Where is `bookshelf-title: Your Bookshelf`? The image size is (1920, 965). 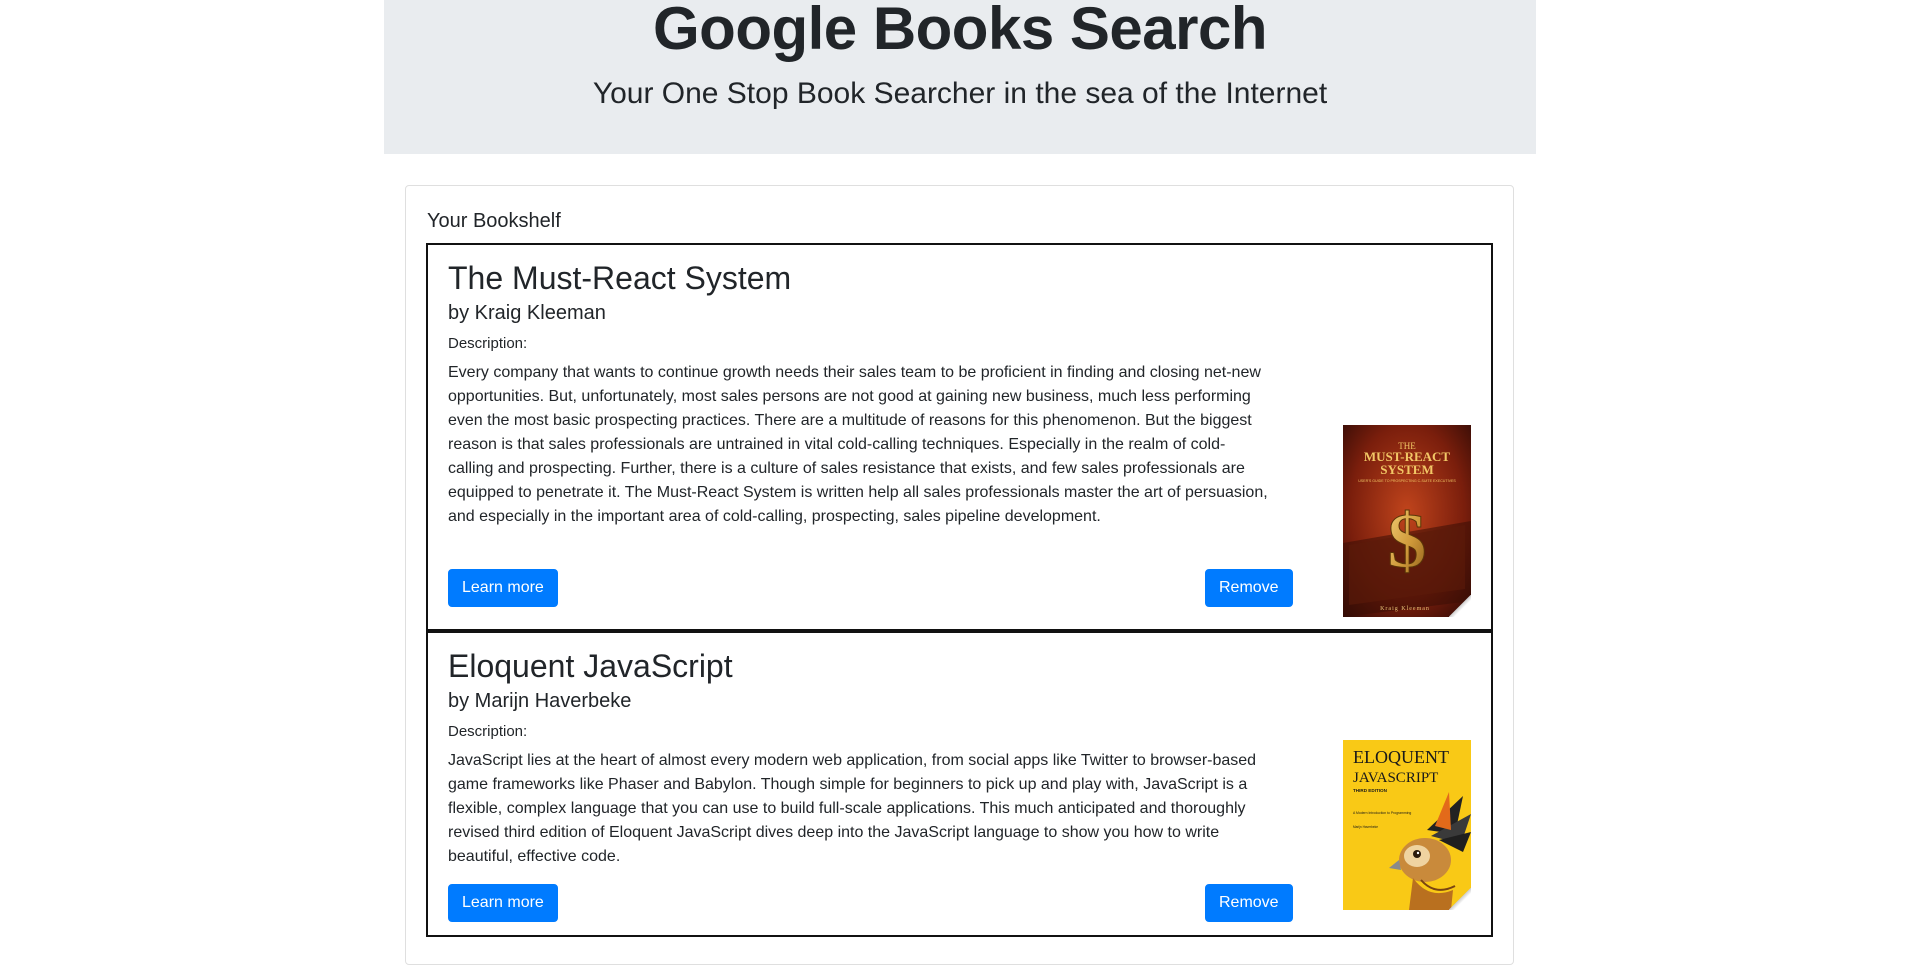 bookshelf-title: Your Bookshelf is located at coordinates (494, 221).